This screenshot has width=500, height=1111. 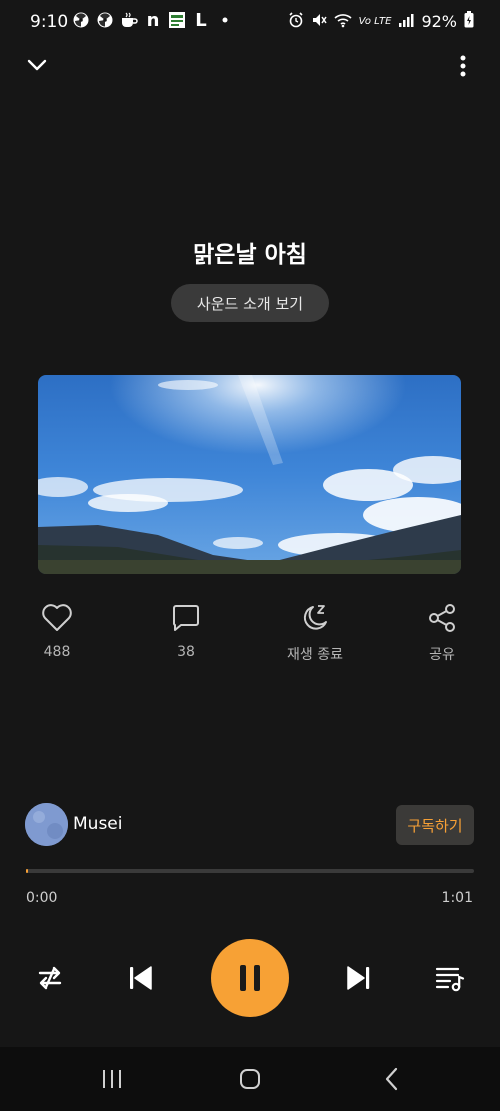 I want to click on artist-avatar, so click(x=46, y=824).